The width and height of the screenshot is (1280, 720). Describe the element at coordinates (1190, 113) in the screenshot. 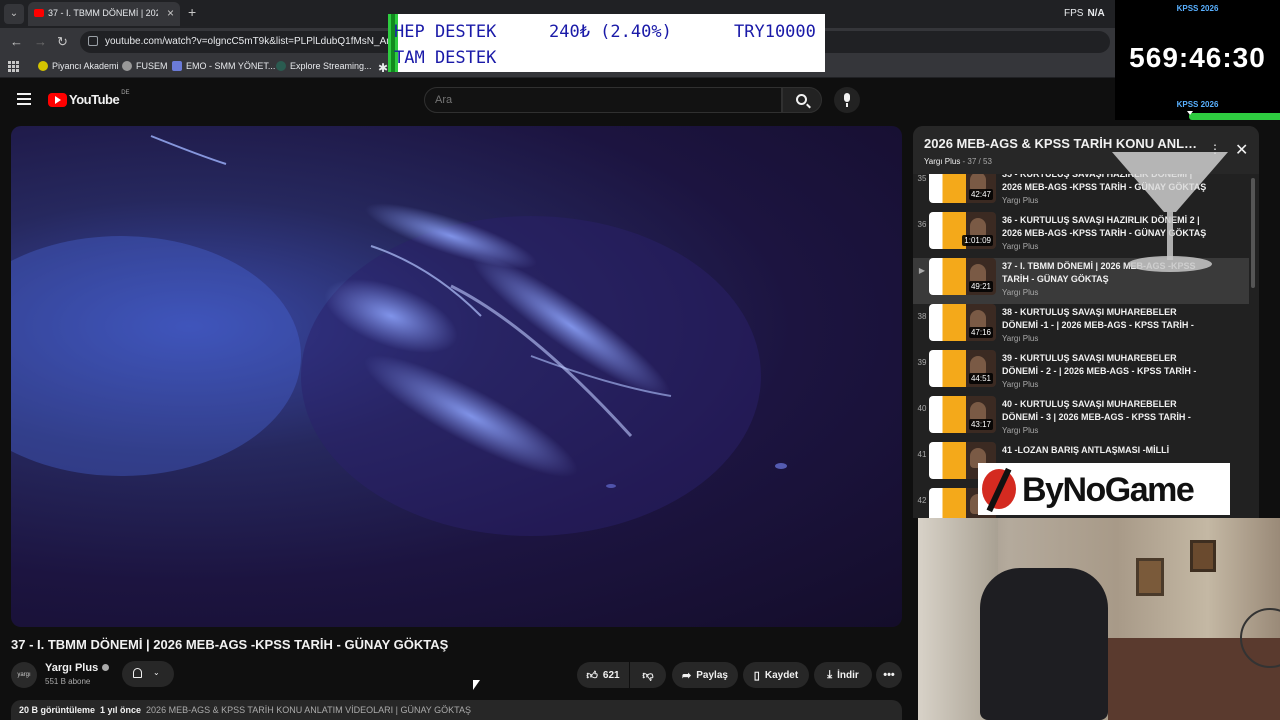

I see `progress-marker-icon` at that location.